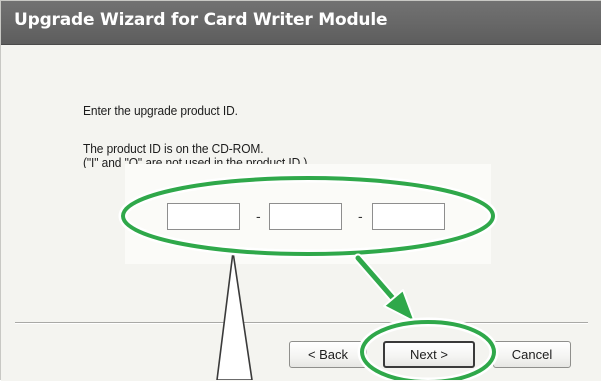 The height and width of the screenshot is (381, 601). I want to click on window-title: Upgrade Wizard for Card Writer Module, so click(201, 20).